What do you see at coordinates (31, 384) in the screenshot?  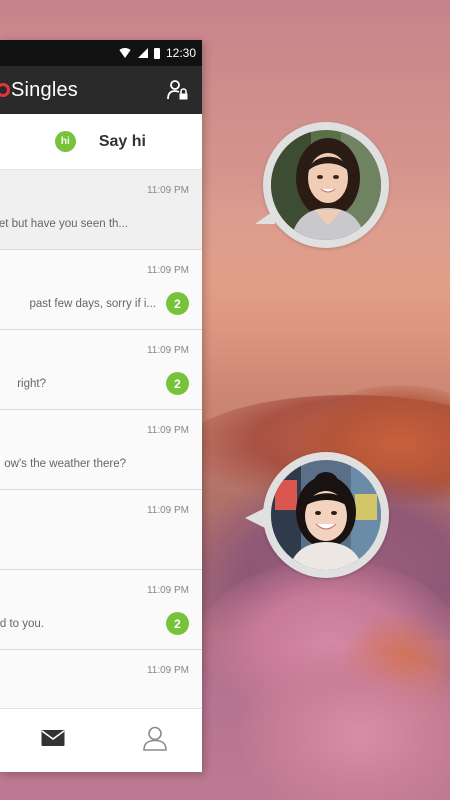 I see `message-preview: right?` at bounding box center [31, 384].